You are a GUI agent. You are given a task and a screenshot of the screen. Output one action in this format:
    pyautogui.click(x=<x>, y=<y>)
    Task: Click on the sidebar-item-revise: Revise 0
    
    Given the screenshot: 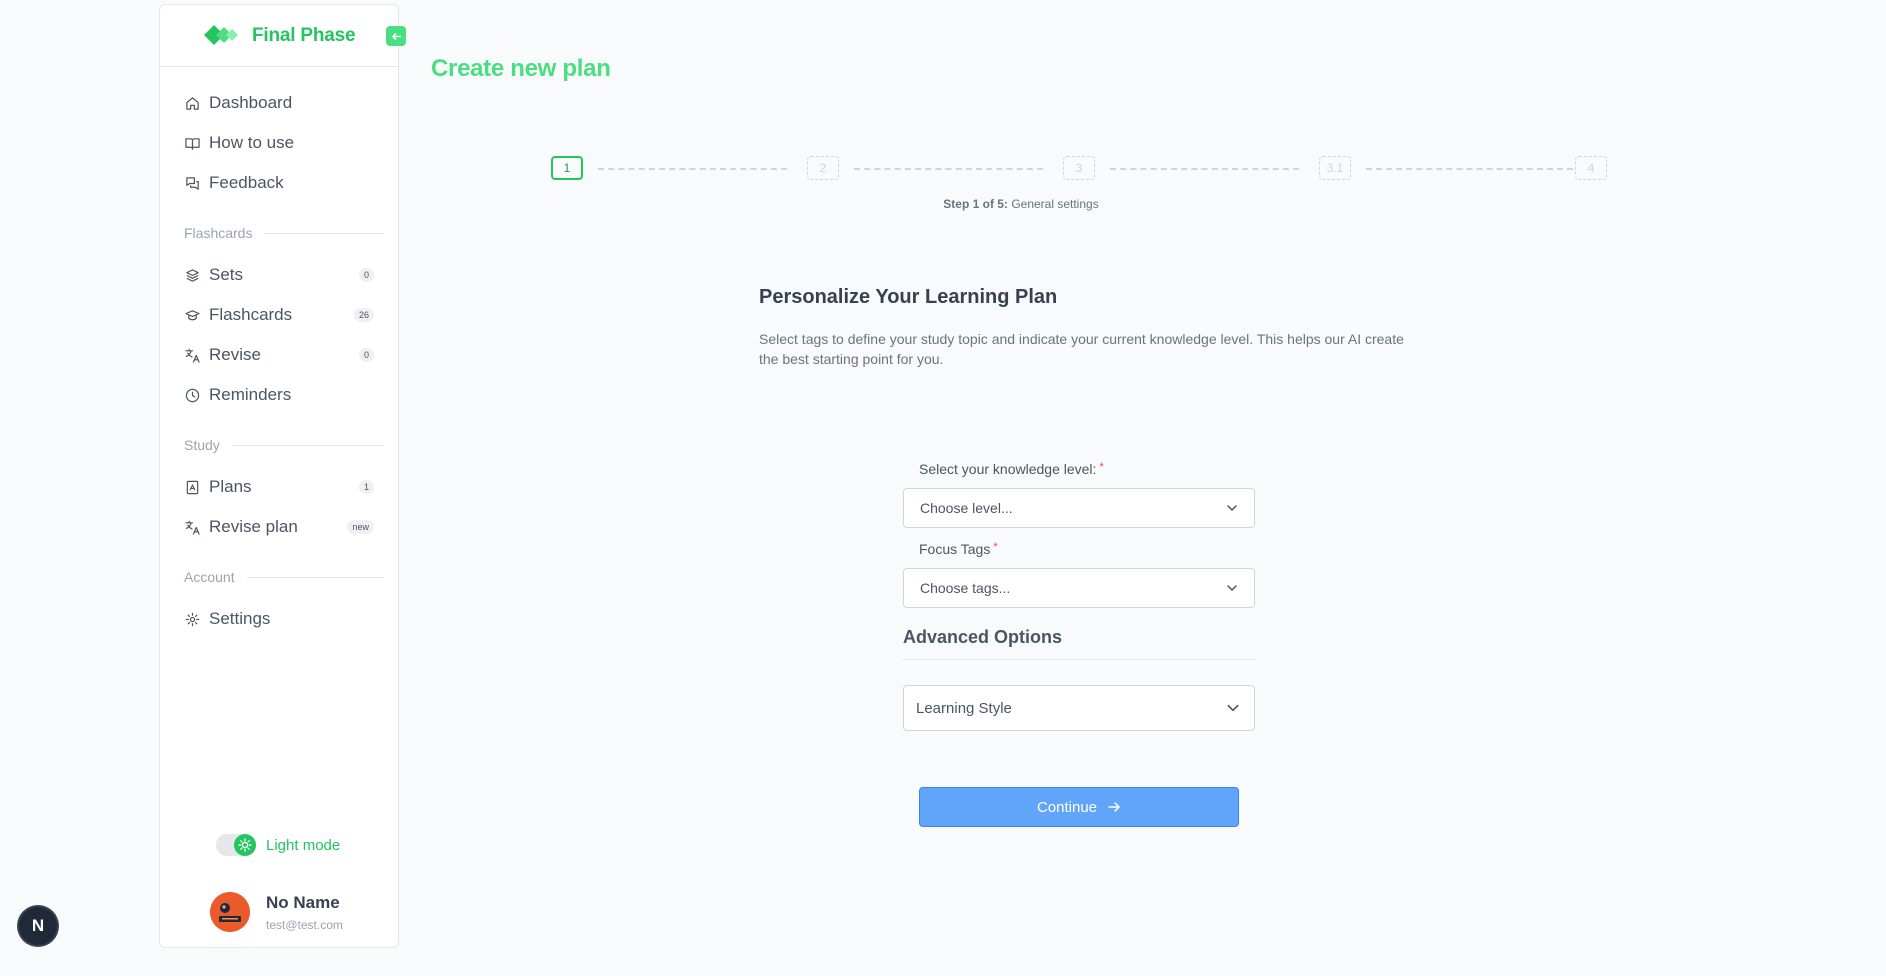 What is the action you would take?
    pyautogui.click(x=279, y=355)
    